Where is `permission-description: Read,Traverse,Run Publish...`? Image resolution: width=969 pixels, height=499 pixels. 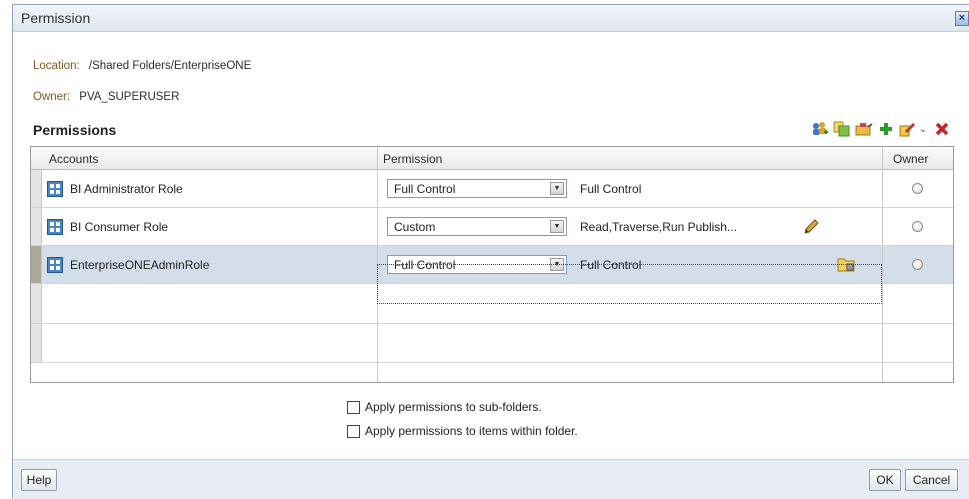 permission-description: Read,Traverse,Run Publish... is located at coordinates (658, 227).